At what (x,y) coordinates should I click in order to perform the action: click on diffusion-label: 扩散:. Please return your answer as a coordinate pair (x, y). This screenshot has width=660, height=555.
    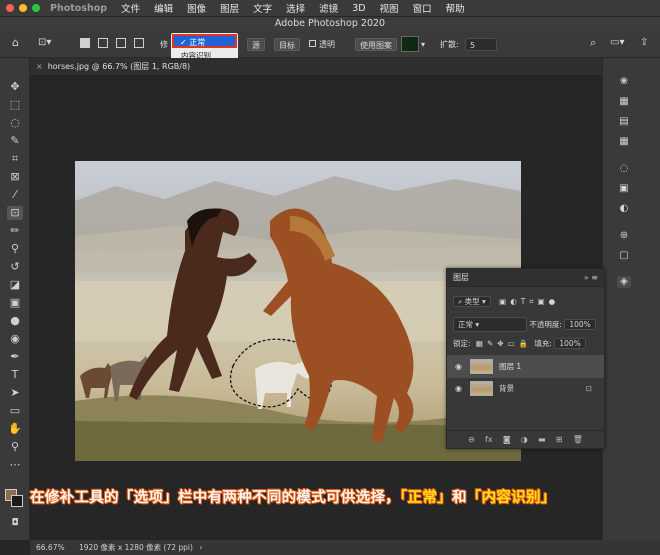
    Looking at the image, I should click on (449, 44).